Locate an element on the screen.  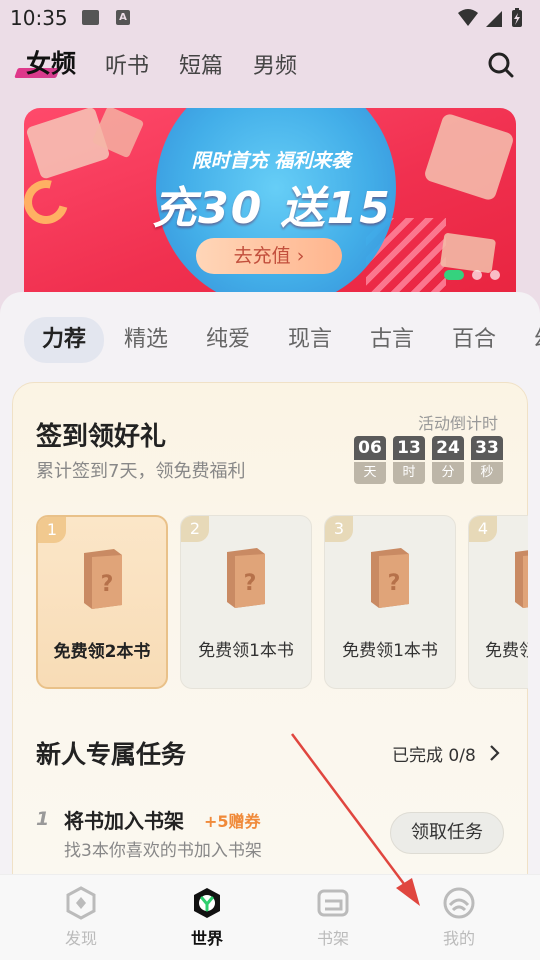
chevron-right-icon is located at coordinates (495, 753).